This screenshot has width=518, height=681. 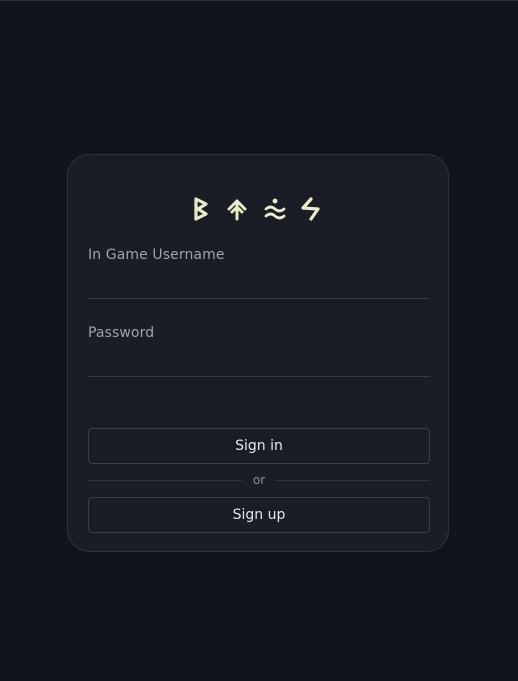 I want to click on username-input, so click(x=259, y=284).